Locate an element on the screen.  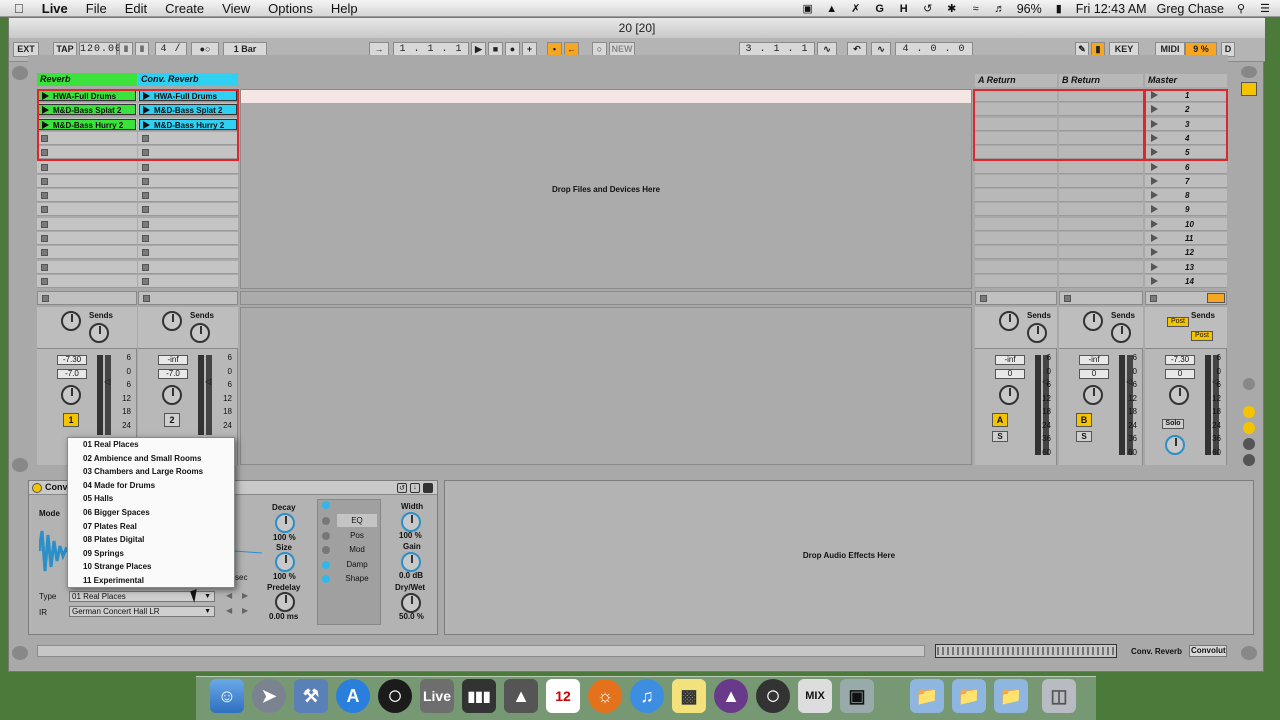
stickies-icon: ▩ is located at coordinates (689, 696).